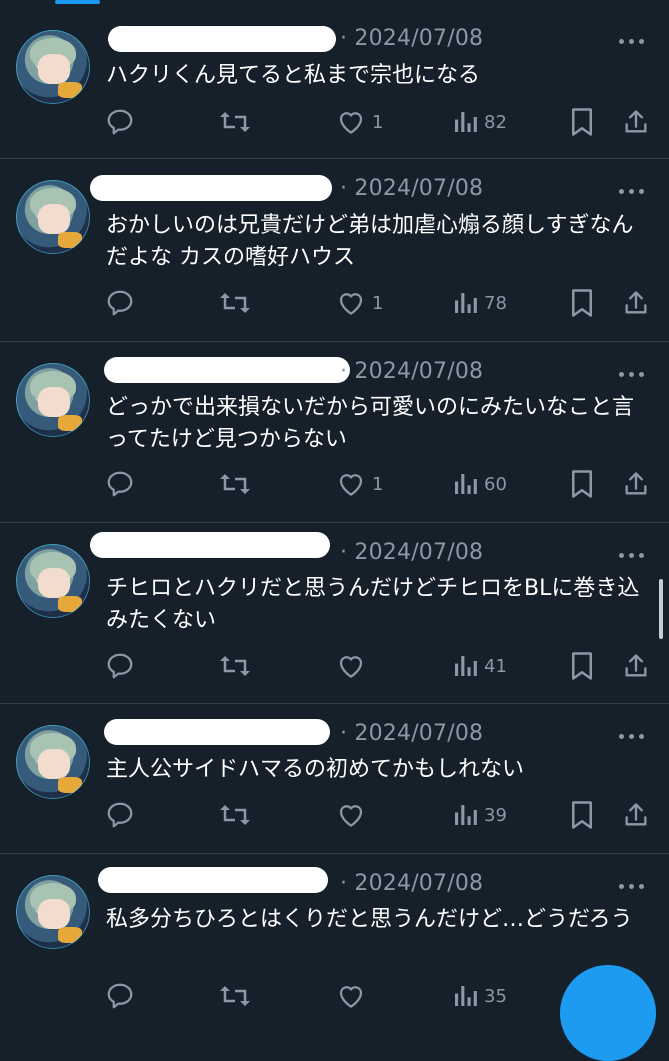 The image size is (669, 1061). I want to click on tweet: · 2024/07/08 ハクリくん見てると私まで宗也になる 1 82, so click(334, 83).